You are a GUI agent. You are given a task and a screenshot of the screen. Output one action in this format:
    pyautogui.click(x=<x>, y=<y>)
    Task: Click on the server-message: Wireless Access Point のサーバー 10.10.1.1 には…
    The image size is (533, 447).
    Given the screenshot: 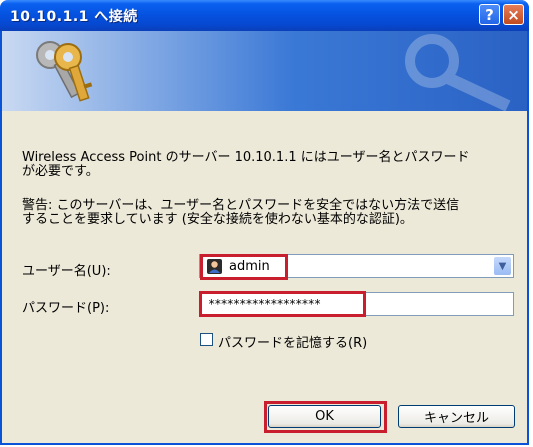 What is the action you would take?
    pyautogui.click(x=272, y=165)
    